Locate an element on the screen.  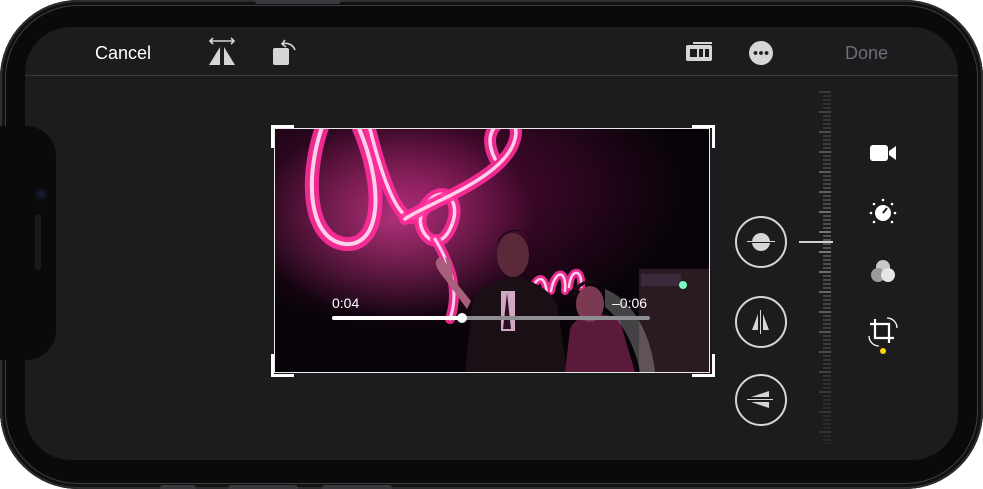
scrubber-knob is located at coordinates (462, 318).